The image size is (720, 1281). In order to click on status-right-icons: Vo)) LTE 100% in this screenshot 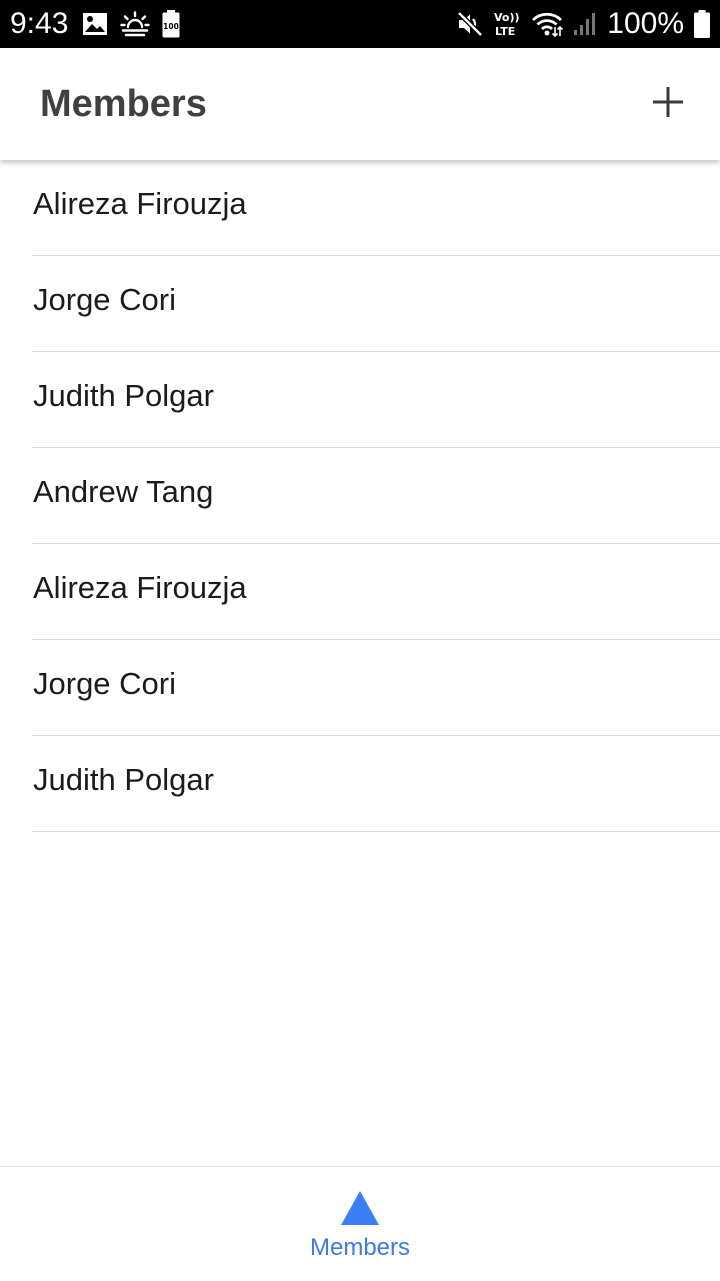, I will do `click(583, 24)`.